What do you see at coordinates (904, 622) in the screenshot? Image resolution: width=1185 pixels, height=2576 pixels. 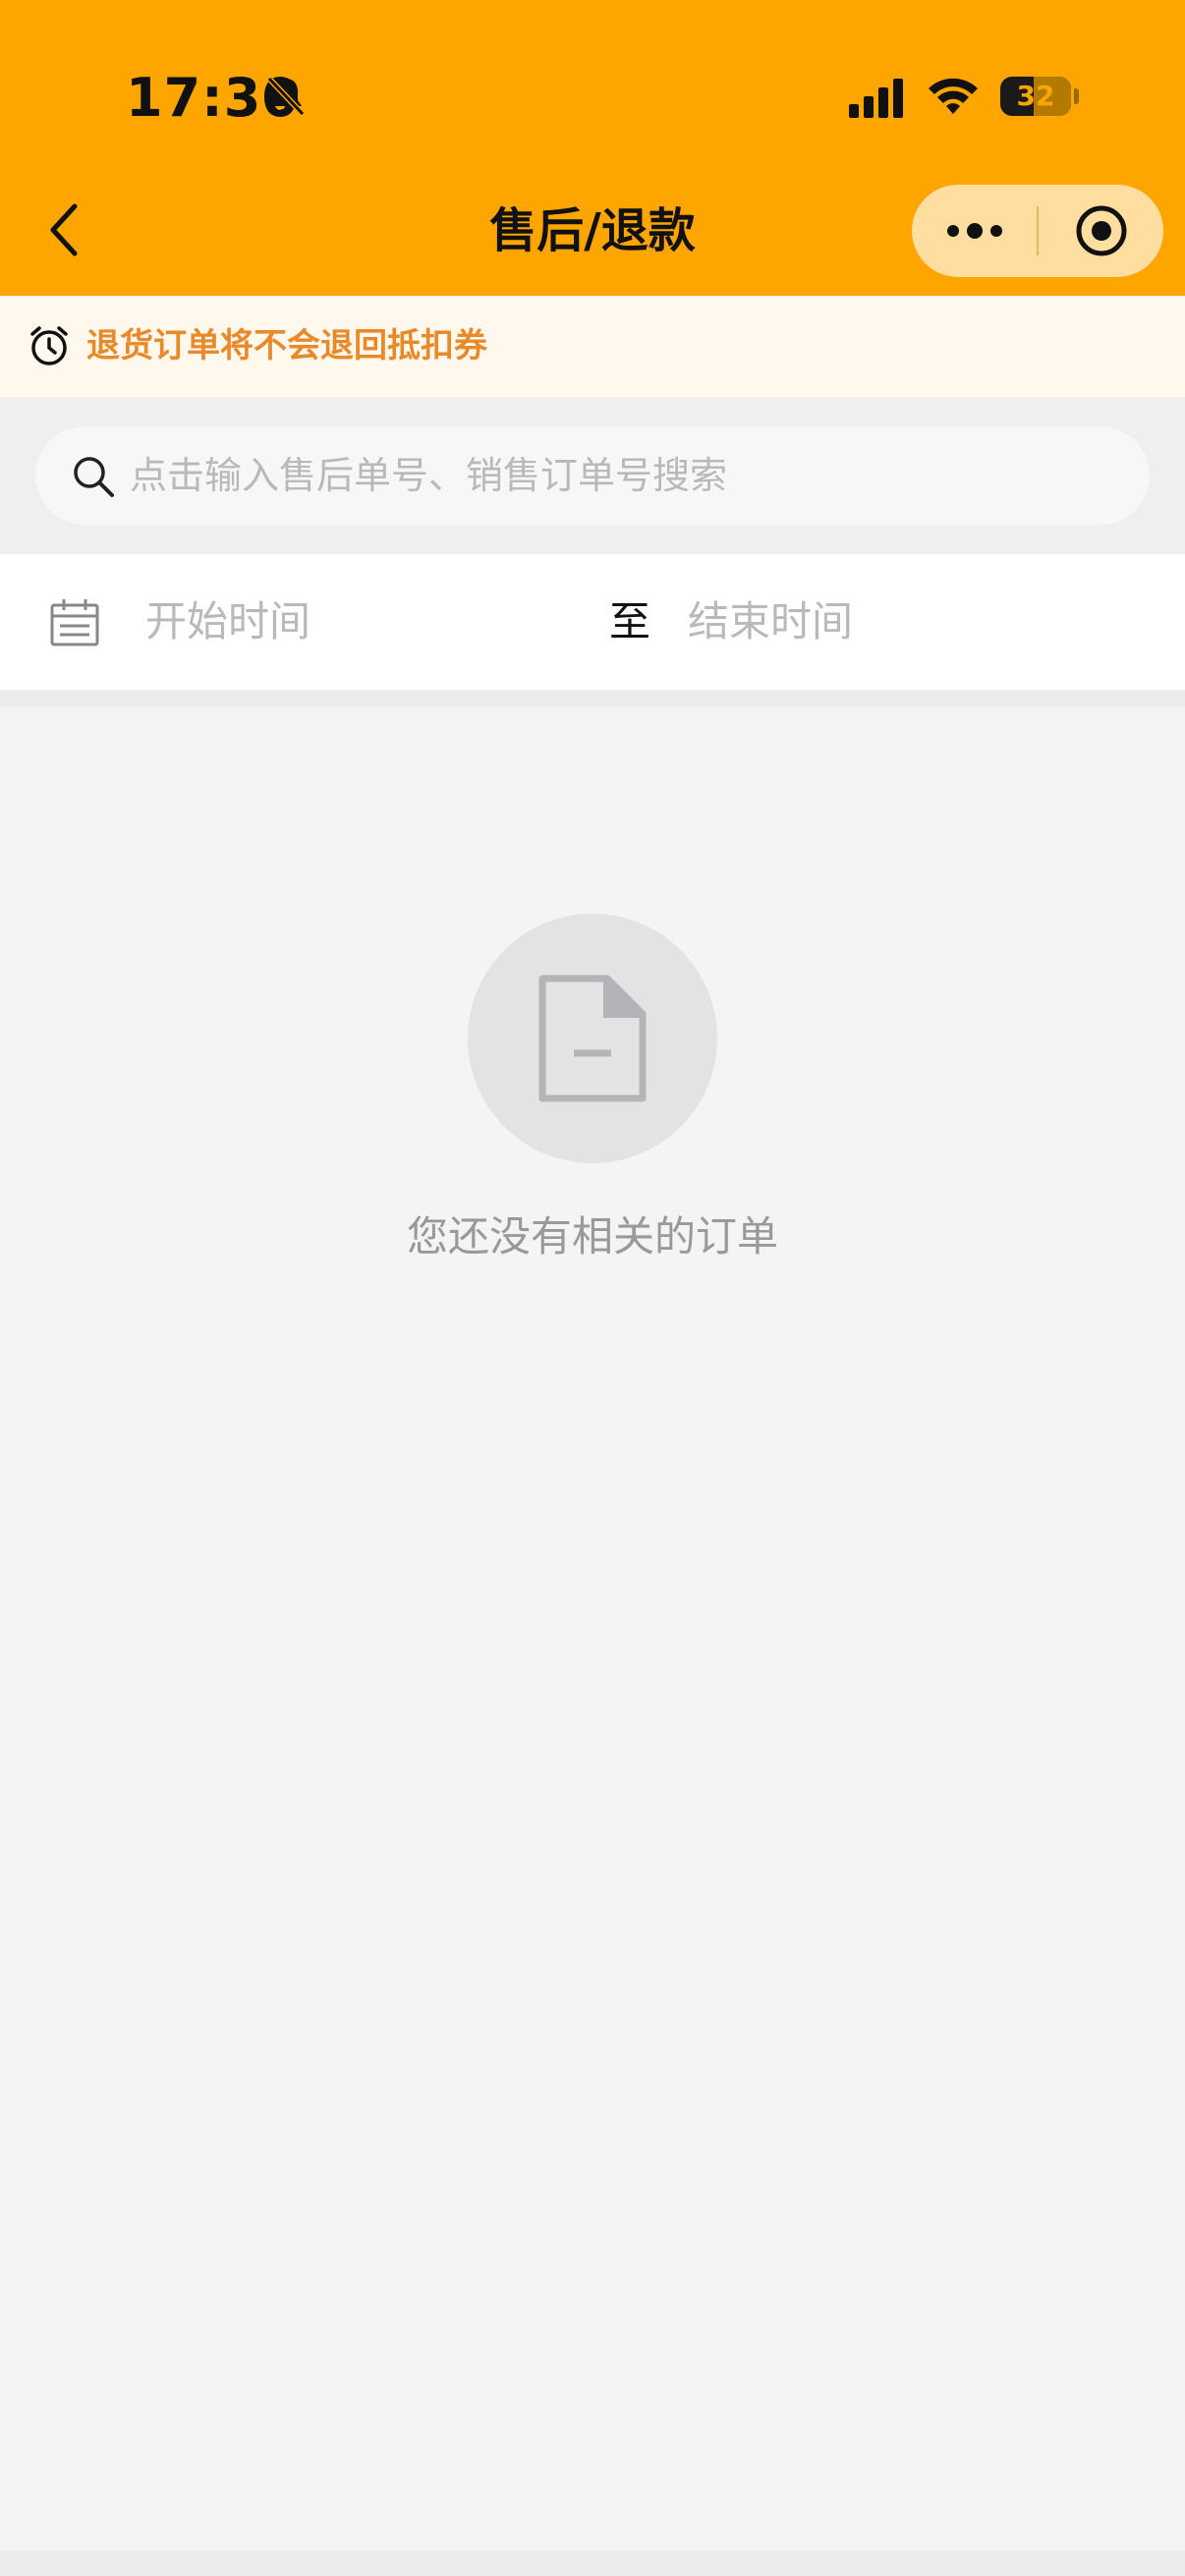 I see `end-date-picker: 结束时间` at bounding box center [904, 622].